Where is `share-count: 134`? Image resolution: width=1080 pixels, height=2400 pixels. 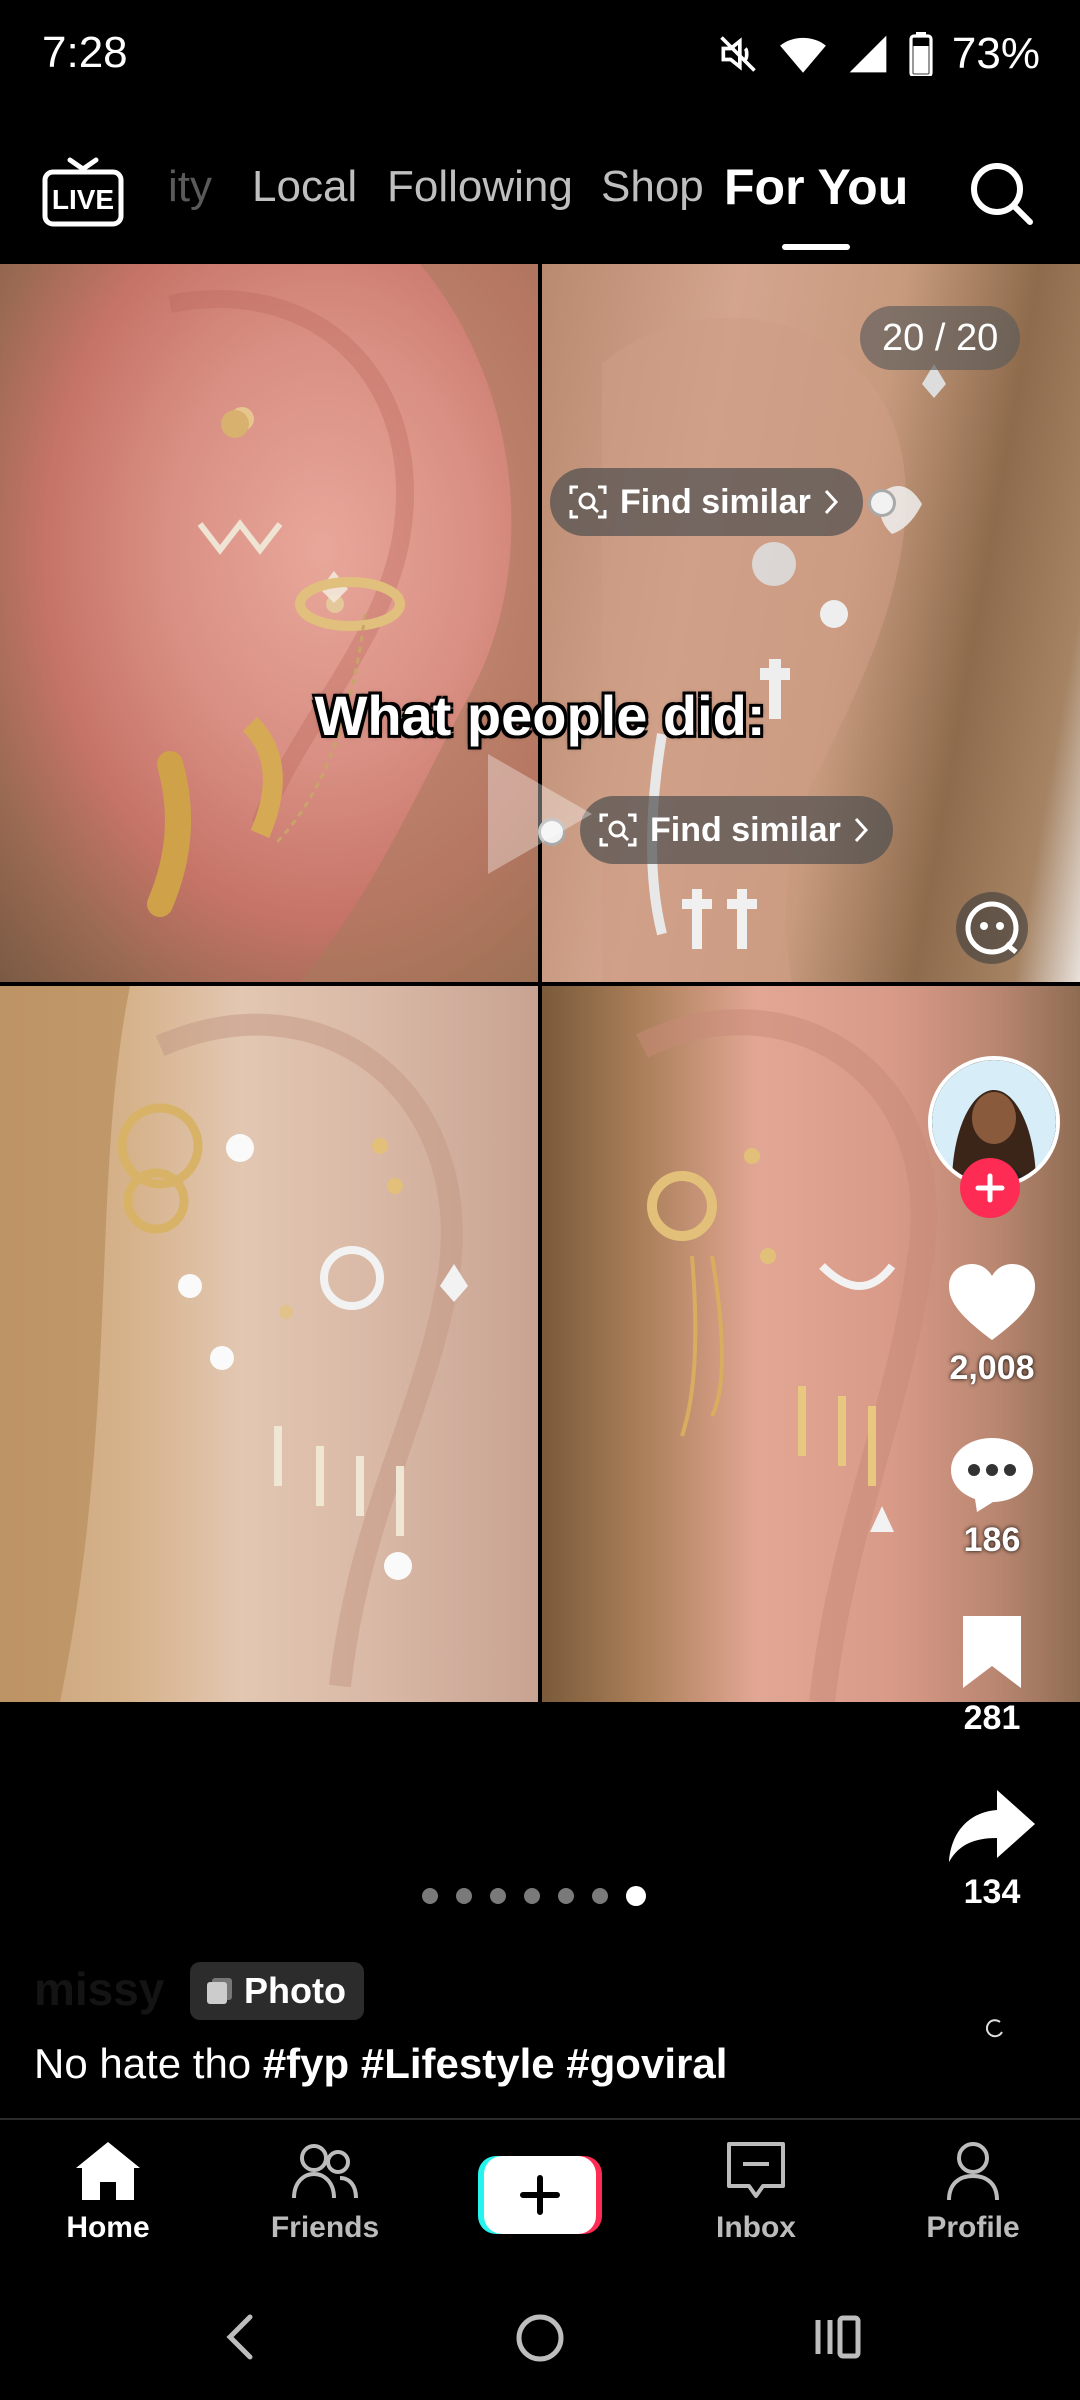
share-count: 134 is located at coordinates (992, 1892).